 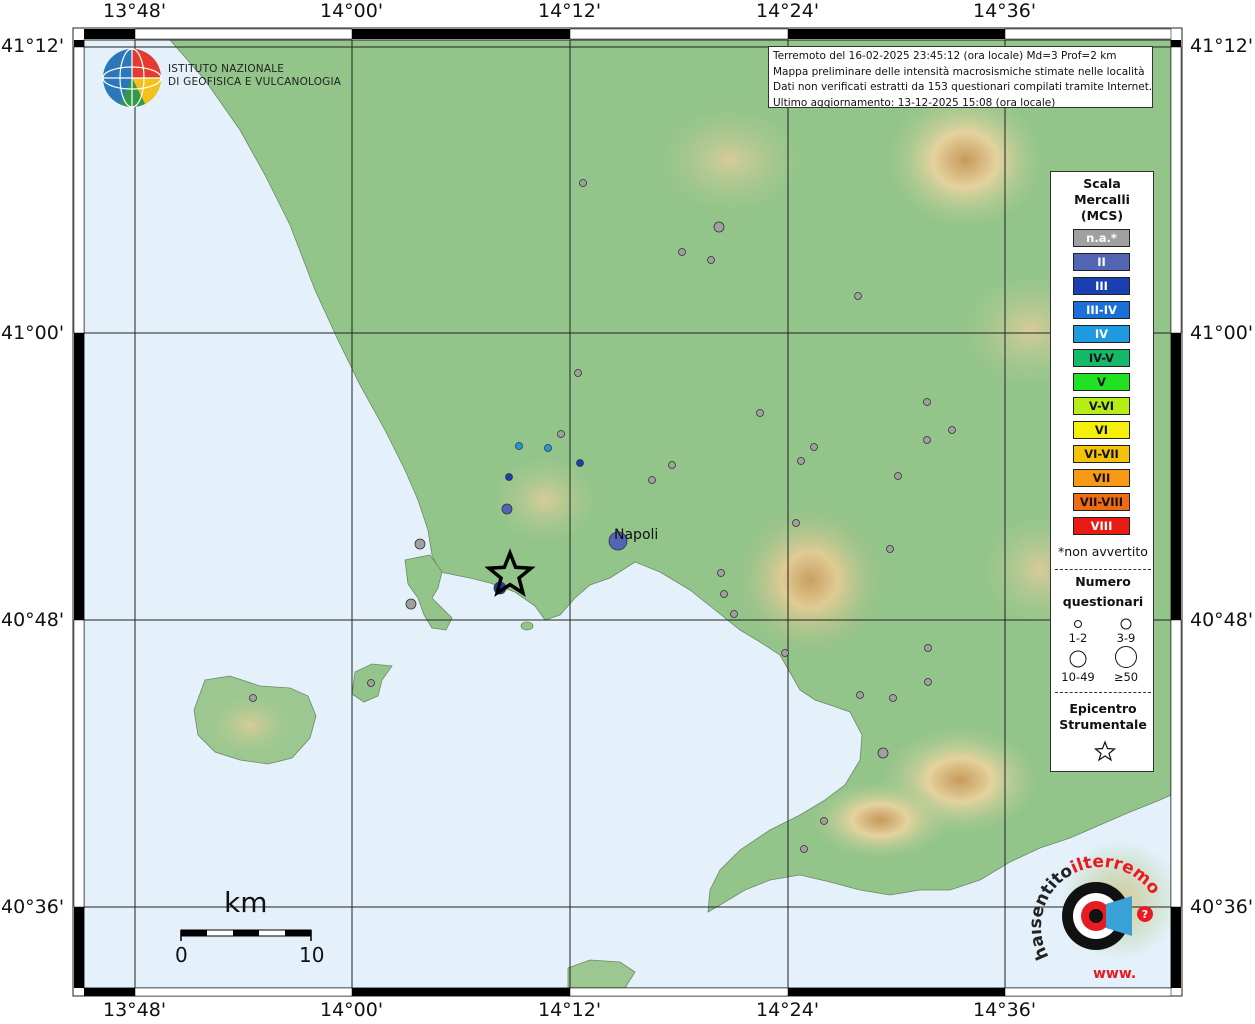 I want to click on scale-bar-min: 0, so click(x=181, y=955).